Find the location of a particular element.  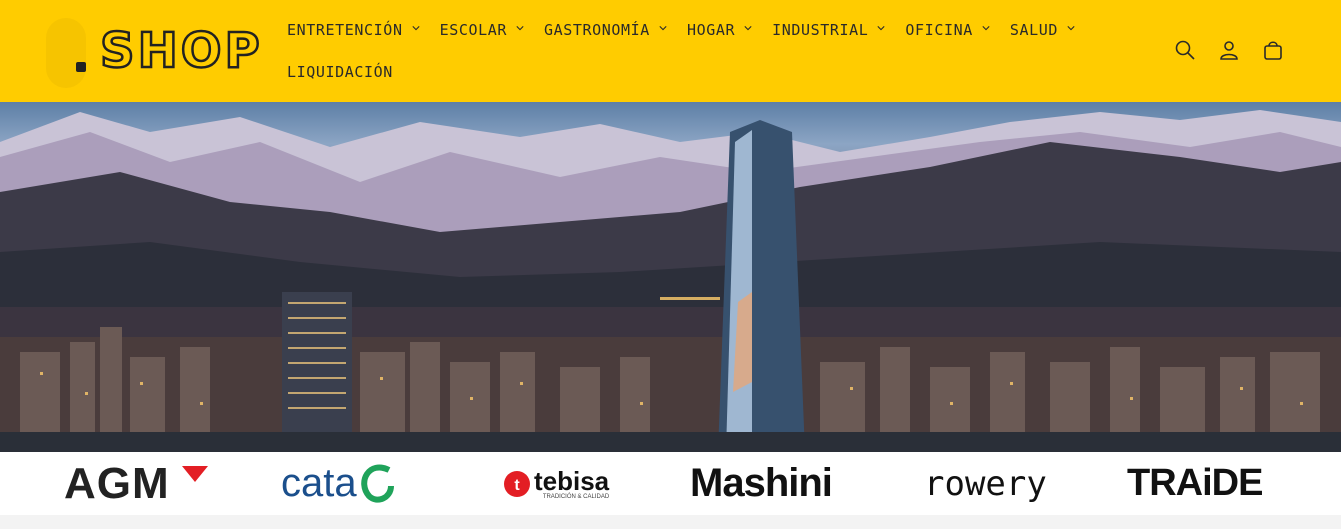

nav-label: INDUSTRIAL is located at coordinates (820, 30).